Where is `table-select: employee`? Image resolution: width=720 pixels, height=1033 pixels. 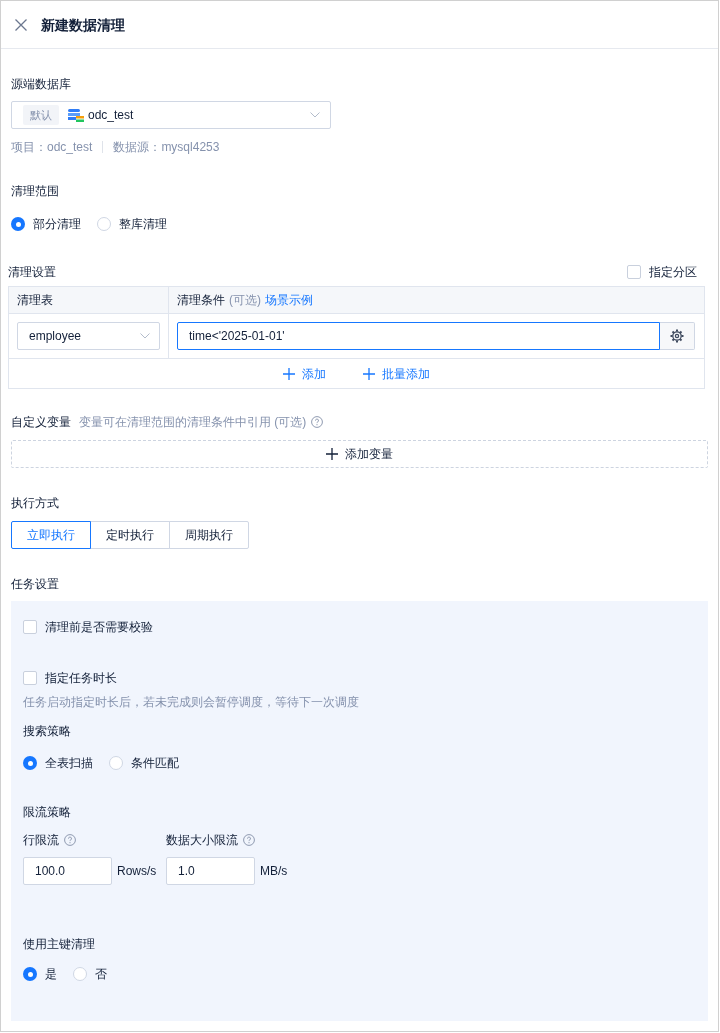 table-select: employee is located at coordinates (88, 336).